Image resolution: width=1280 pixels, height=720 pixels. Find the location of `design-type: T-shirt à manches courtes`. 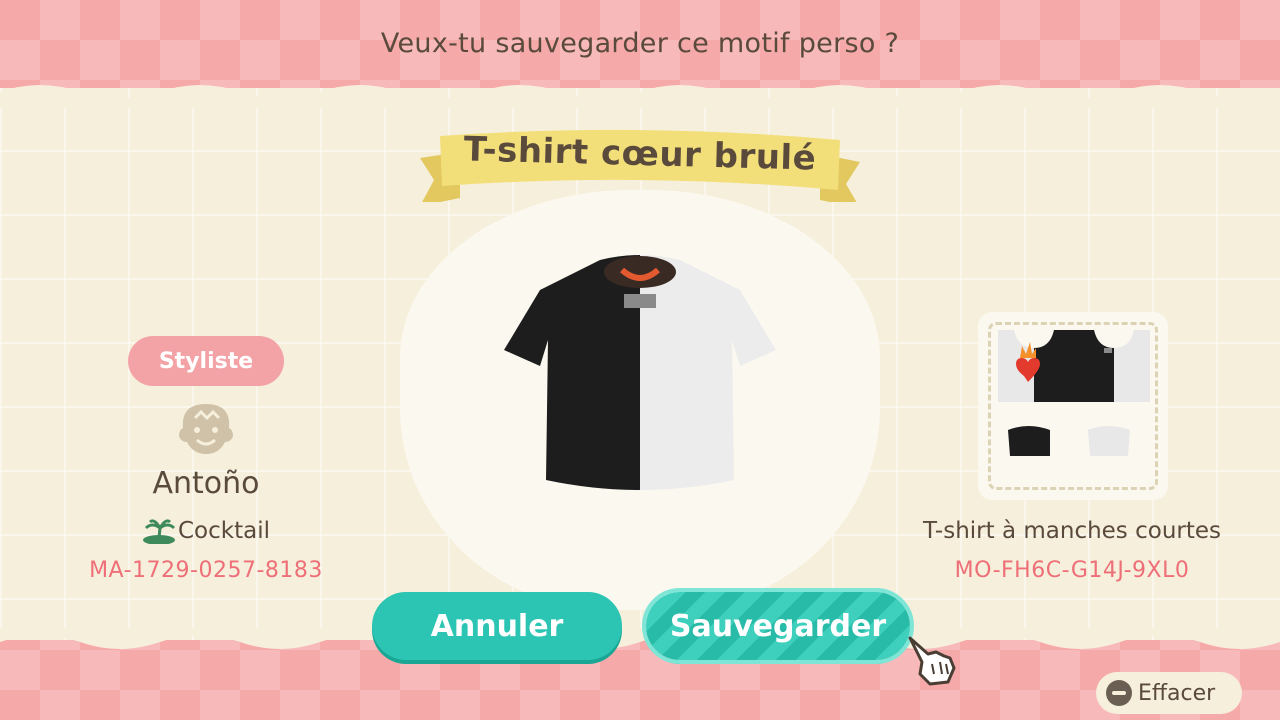

design-type: T-shirt à manches courtes is located at coordinates (1072, 531).